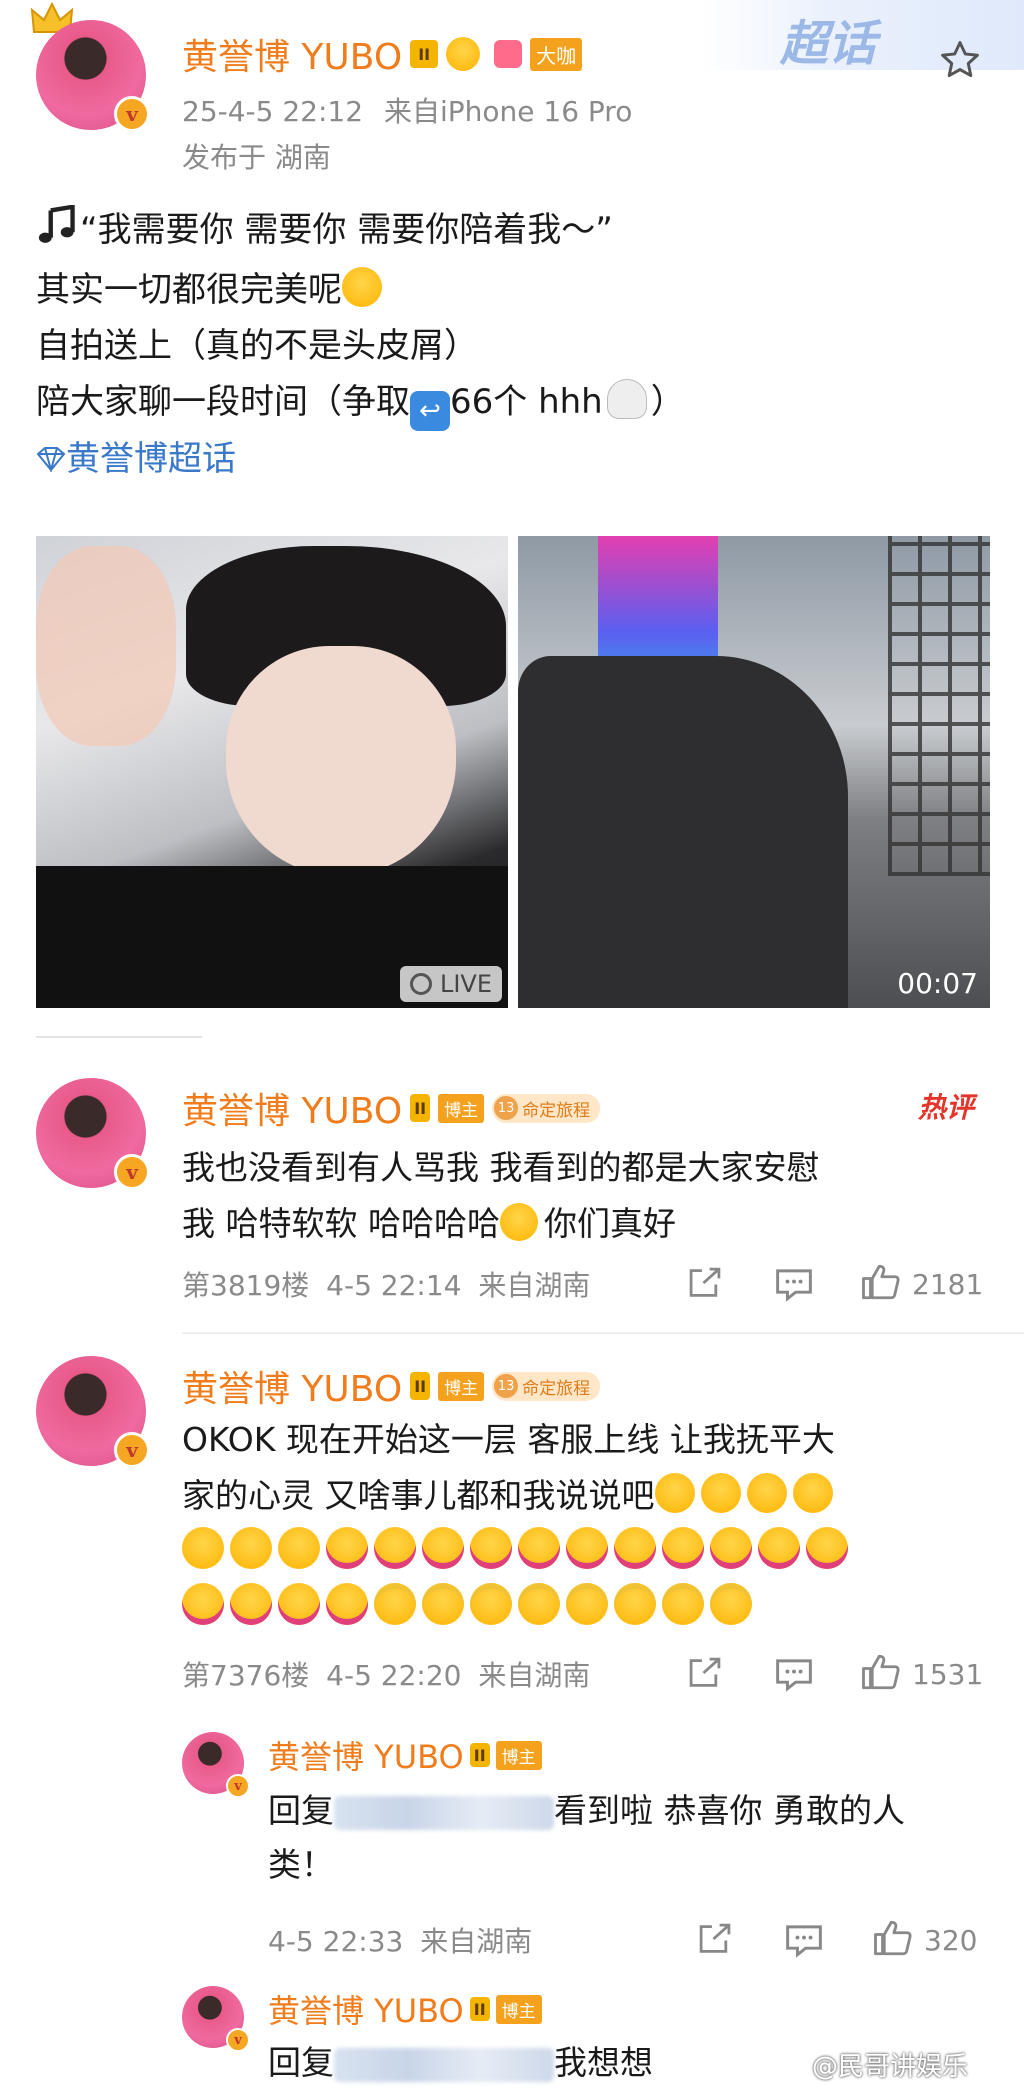 This screenshot has width=1024, height=2094. I want to click on video-duration: 00:07, so click(937, 983).